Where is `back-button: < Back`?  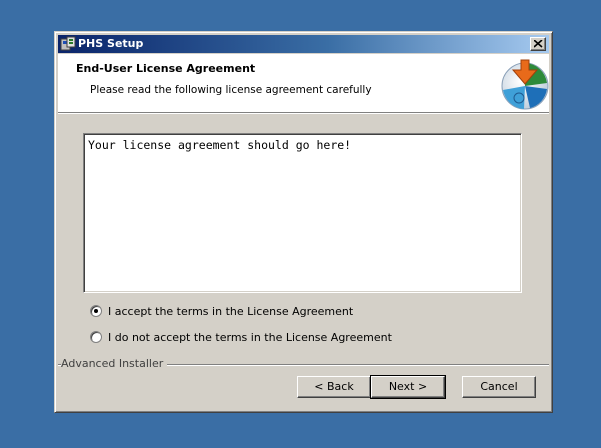 back-button: < Back is located at coordinates (334, 387).